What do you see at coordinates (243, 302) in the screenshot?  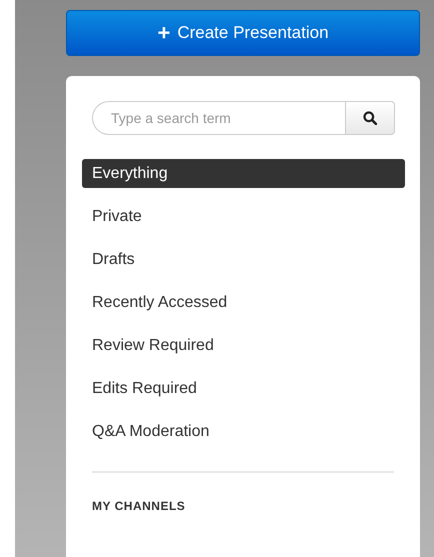 I see `nav-item: Recently Accessed` at bounding box center [243, 302].